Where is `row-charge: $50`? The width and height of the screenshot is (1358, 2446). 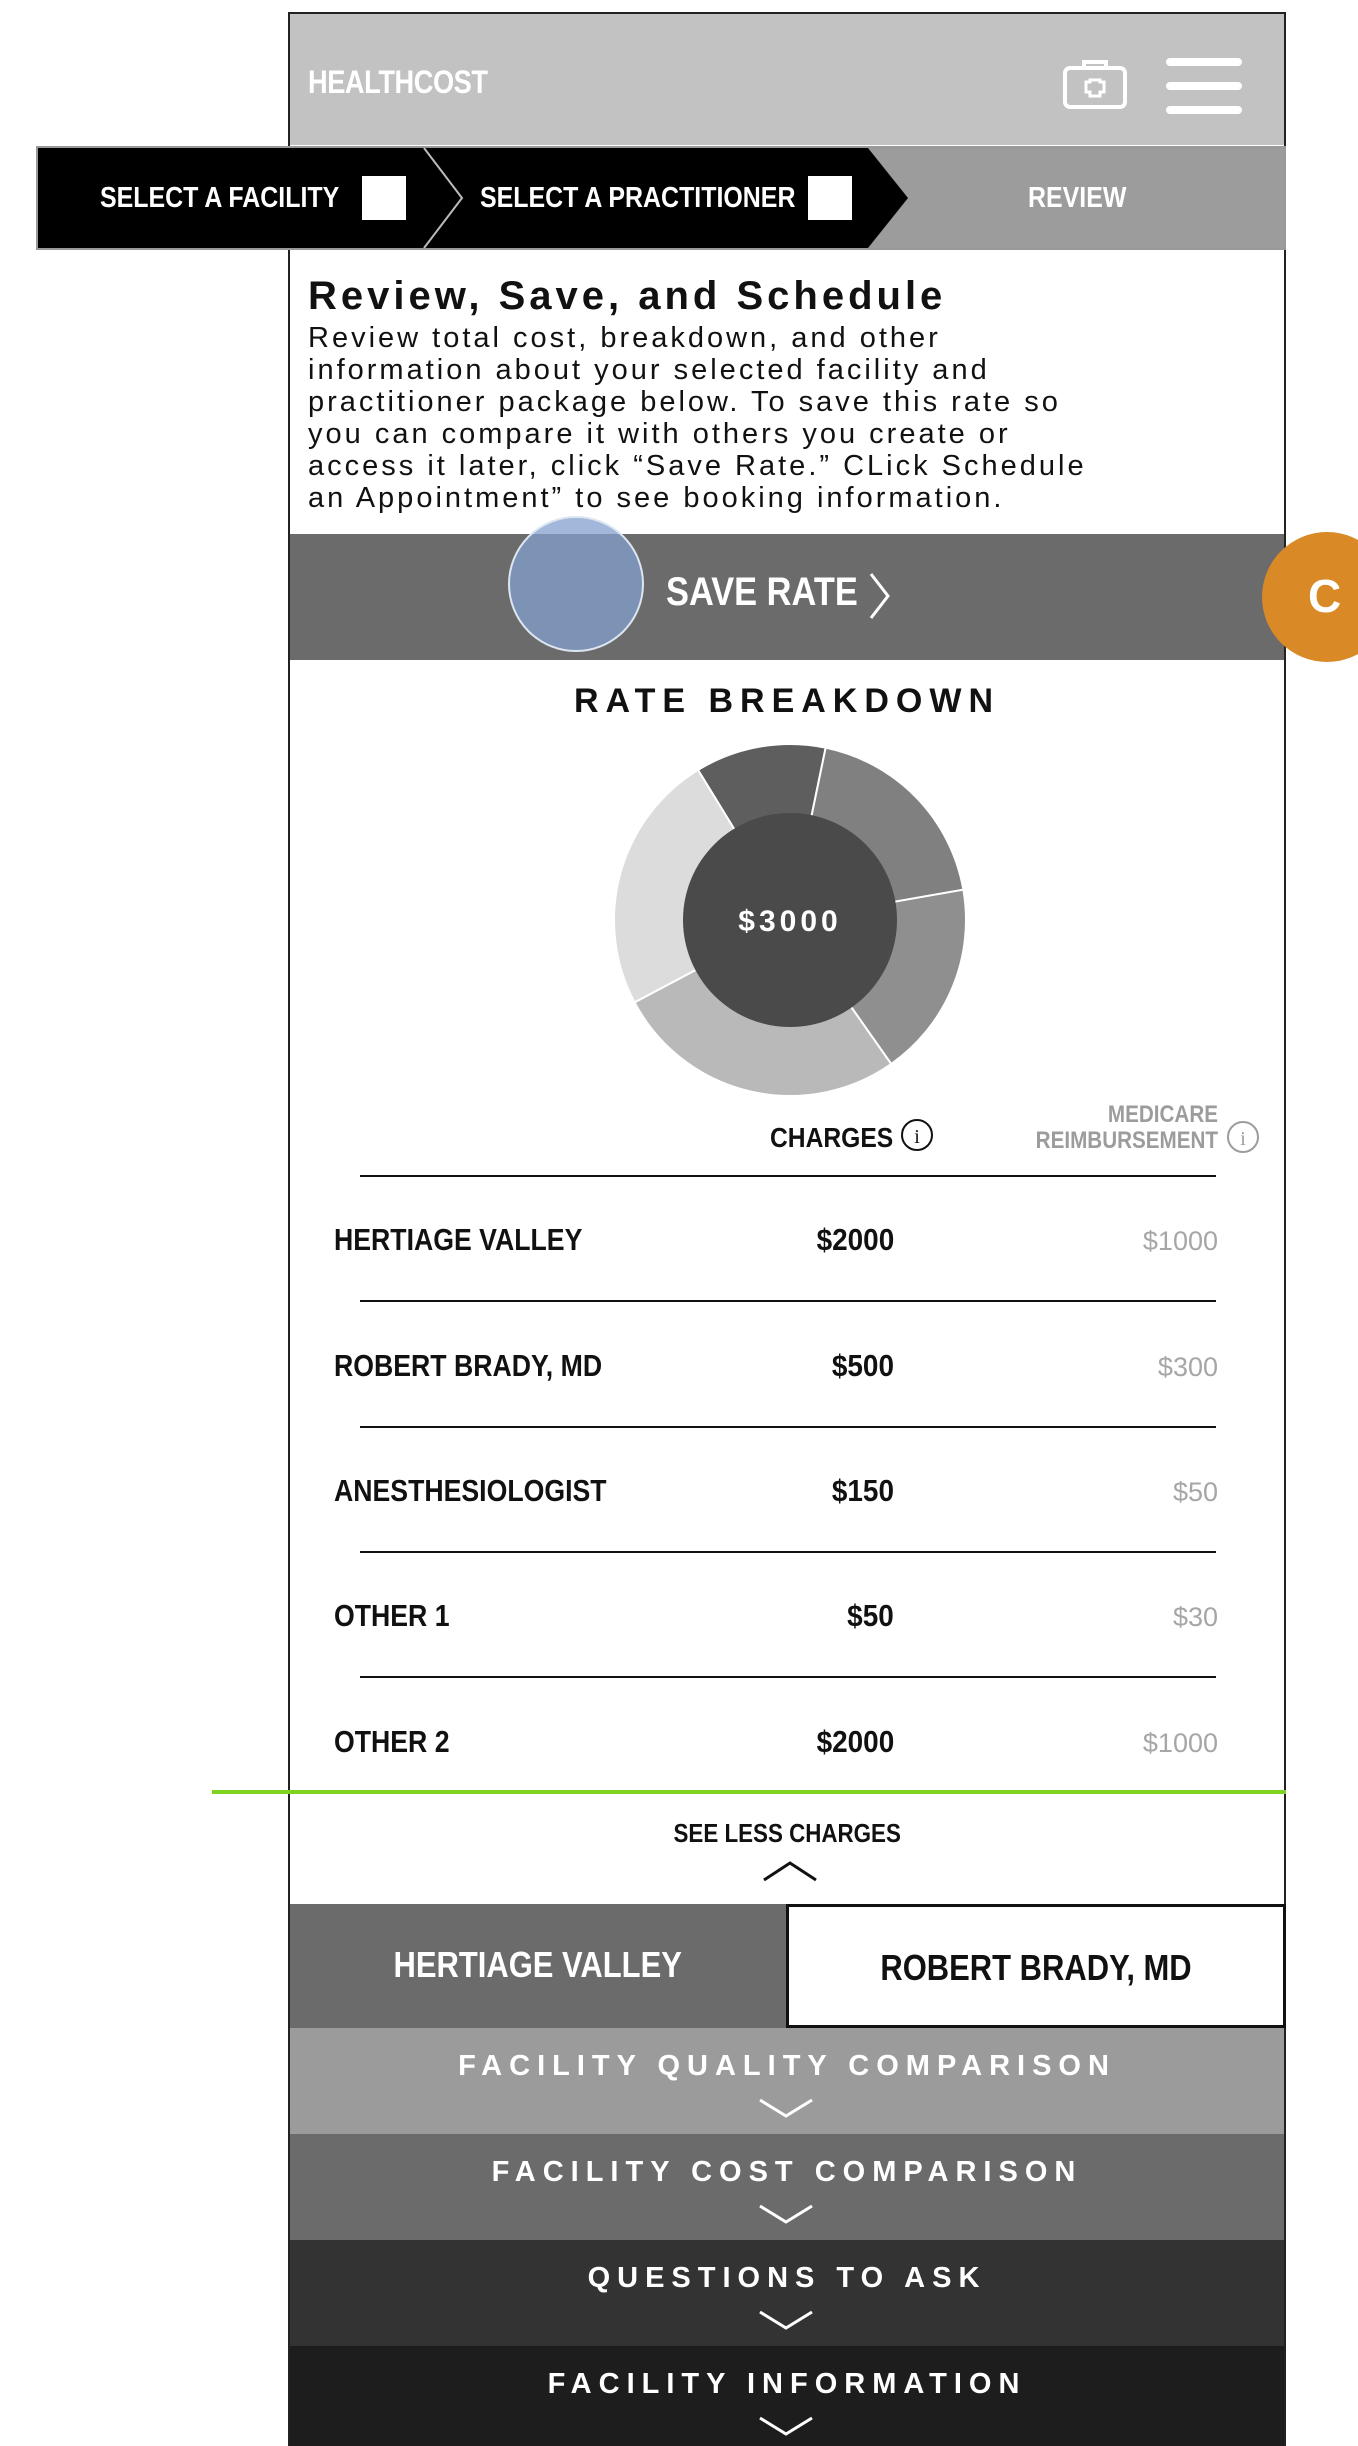 row-charge: $50 is located at coordinates (870, 1615).